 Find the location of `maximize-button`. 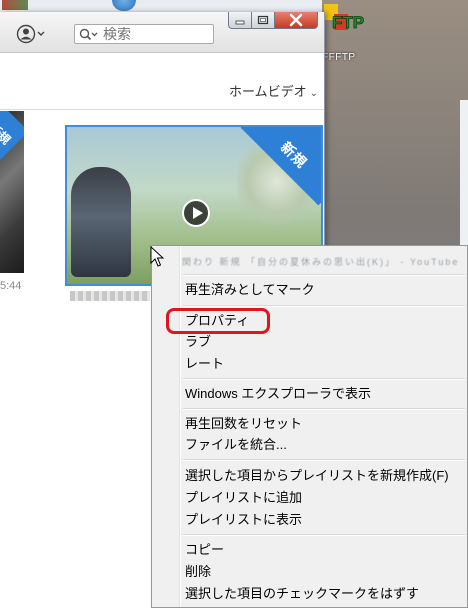

maximize-button is located at coordinates (263, 20).